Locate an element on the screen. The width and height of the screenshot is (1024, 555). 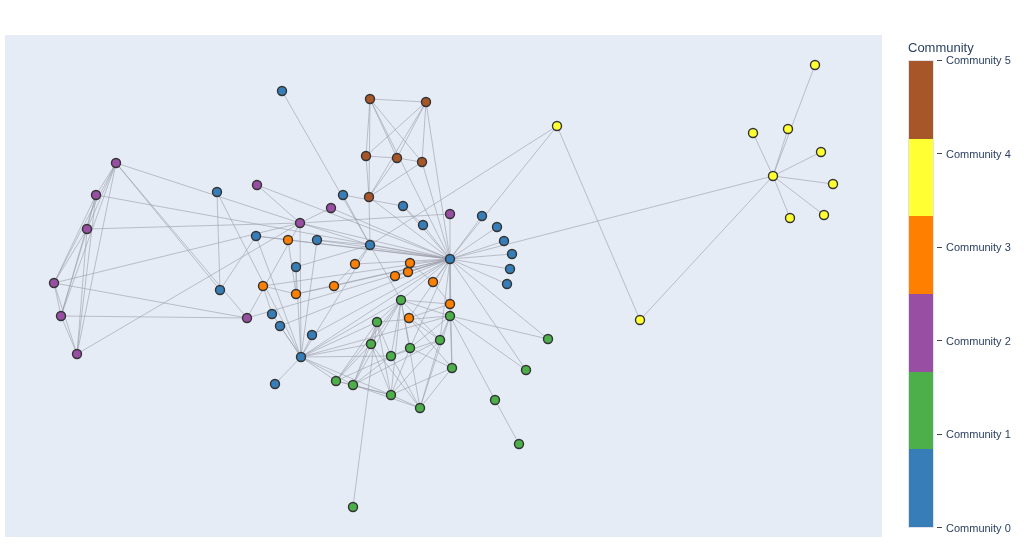
colorbar-label: Community 3 is located at coordinates (978, 247).